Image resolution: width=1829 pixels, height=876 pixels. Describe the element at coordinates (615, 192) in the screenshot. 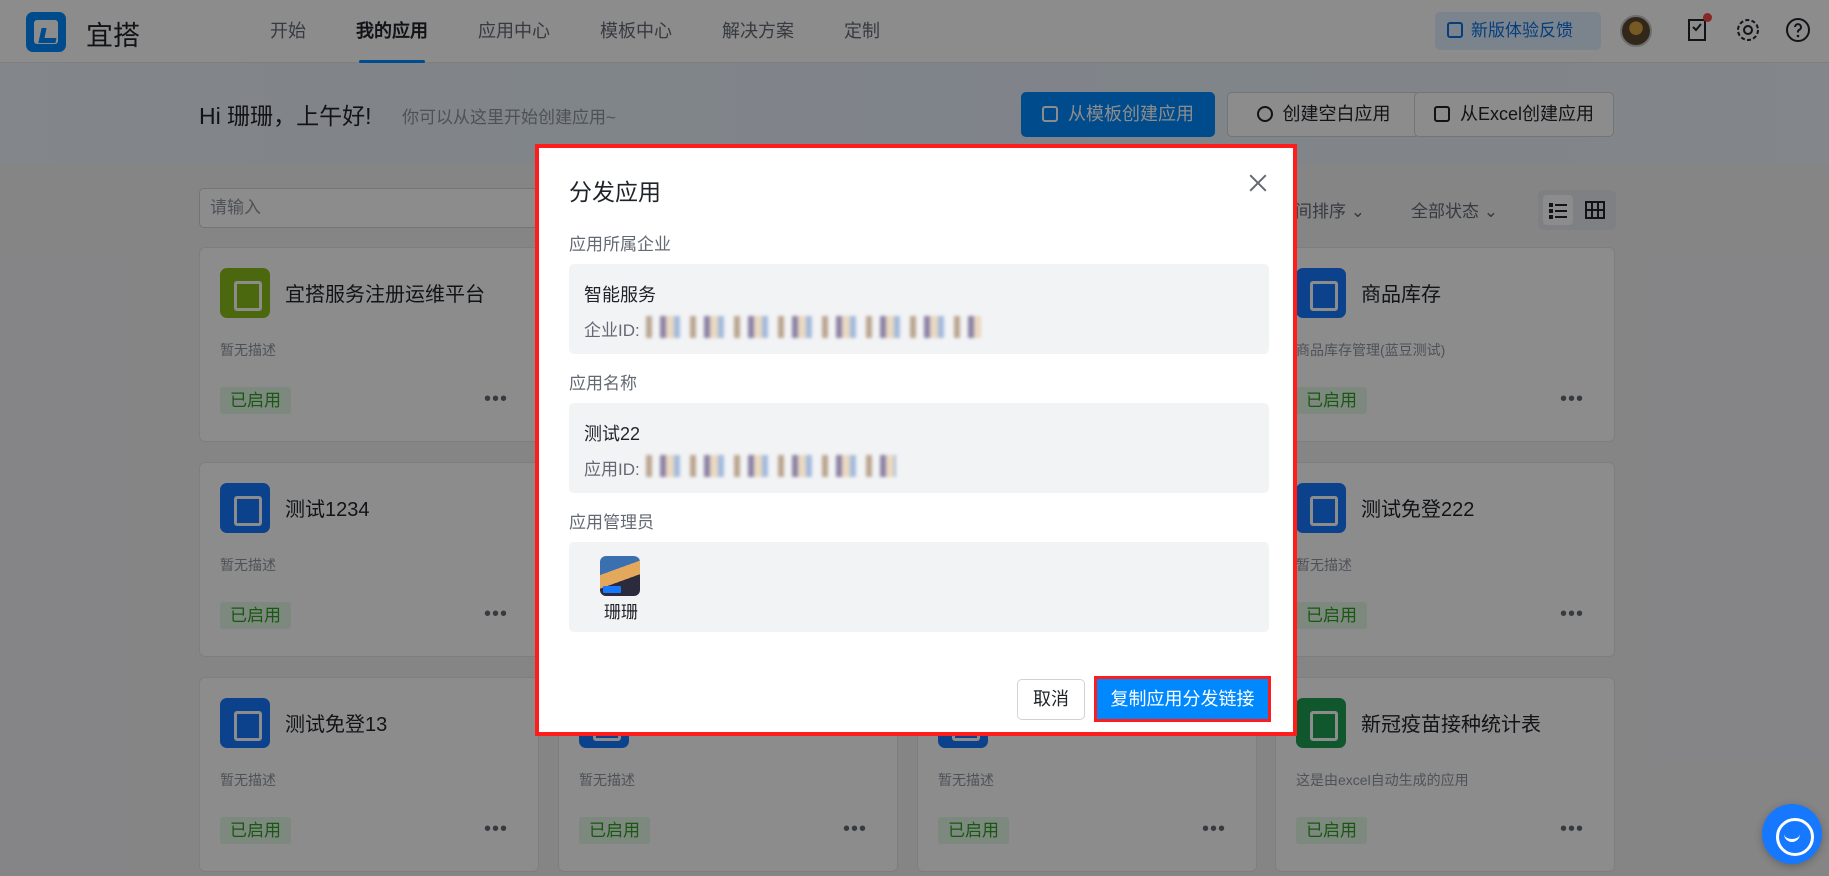

I see `dialog-title: 分发应用` at that location.